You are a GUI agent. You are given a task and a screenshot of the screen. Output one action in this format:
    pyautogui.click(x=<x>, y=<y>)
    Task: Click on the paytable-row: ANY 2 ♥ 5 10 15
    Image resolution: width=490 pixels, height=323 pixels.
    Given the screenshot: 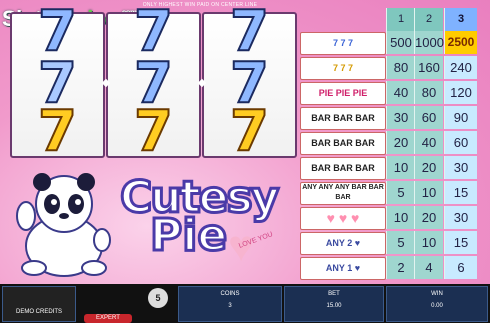 What is the action you would take?
    pyautogui.click(x=389, y=243)
    